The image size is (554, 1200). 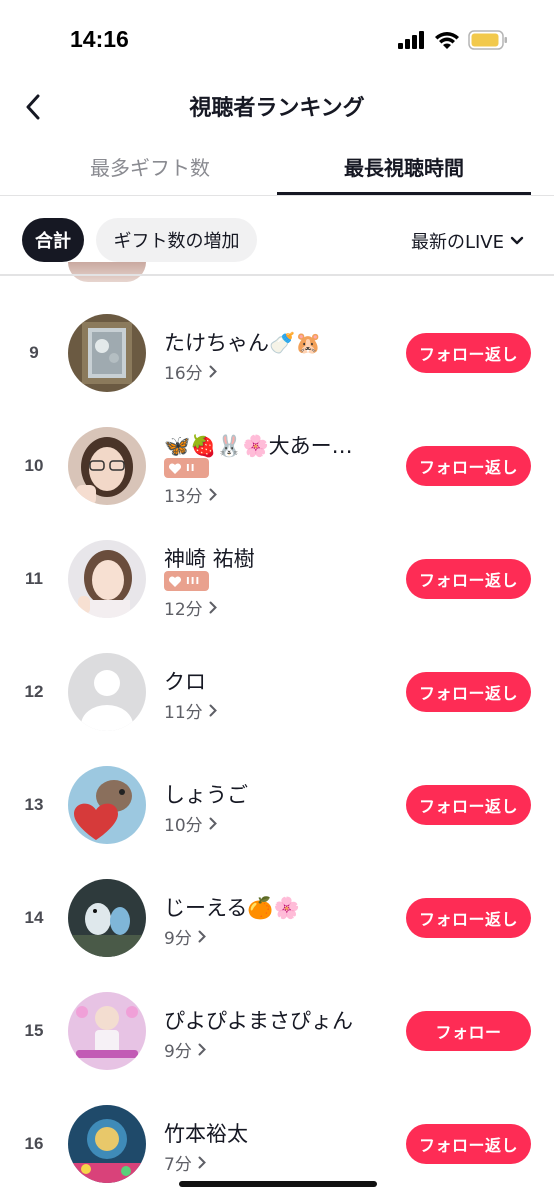 I want to click on tab-most-gifts: 最多ギフト数, so click(x=150, y=174).